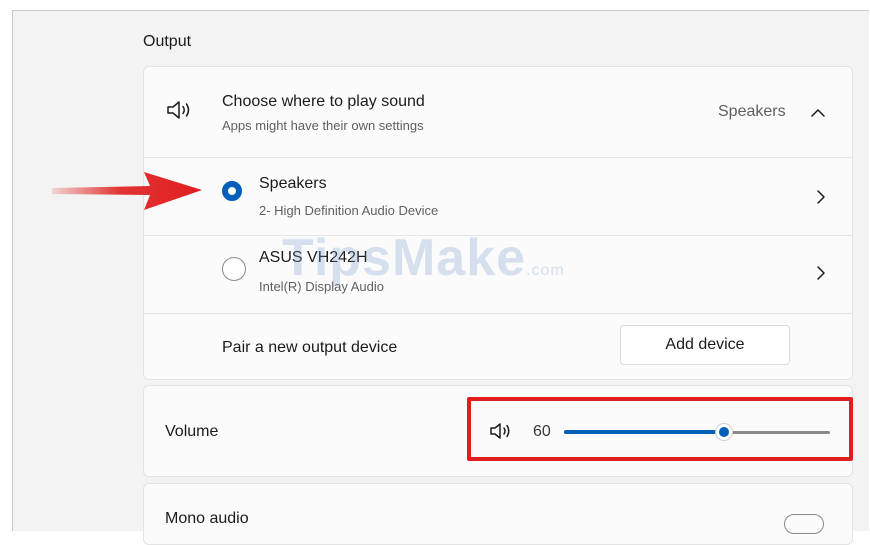  What do you see at coordinates (498, 514) in the screenshot?
I see `mono-audio-card: Mono audio` at bounding box center [498, 514].